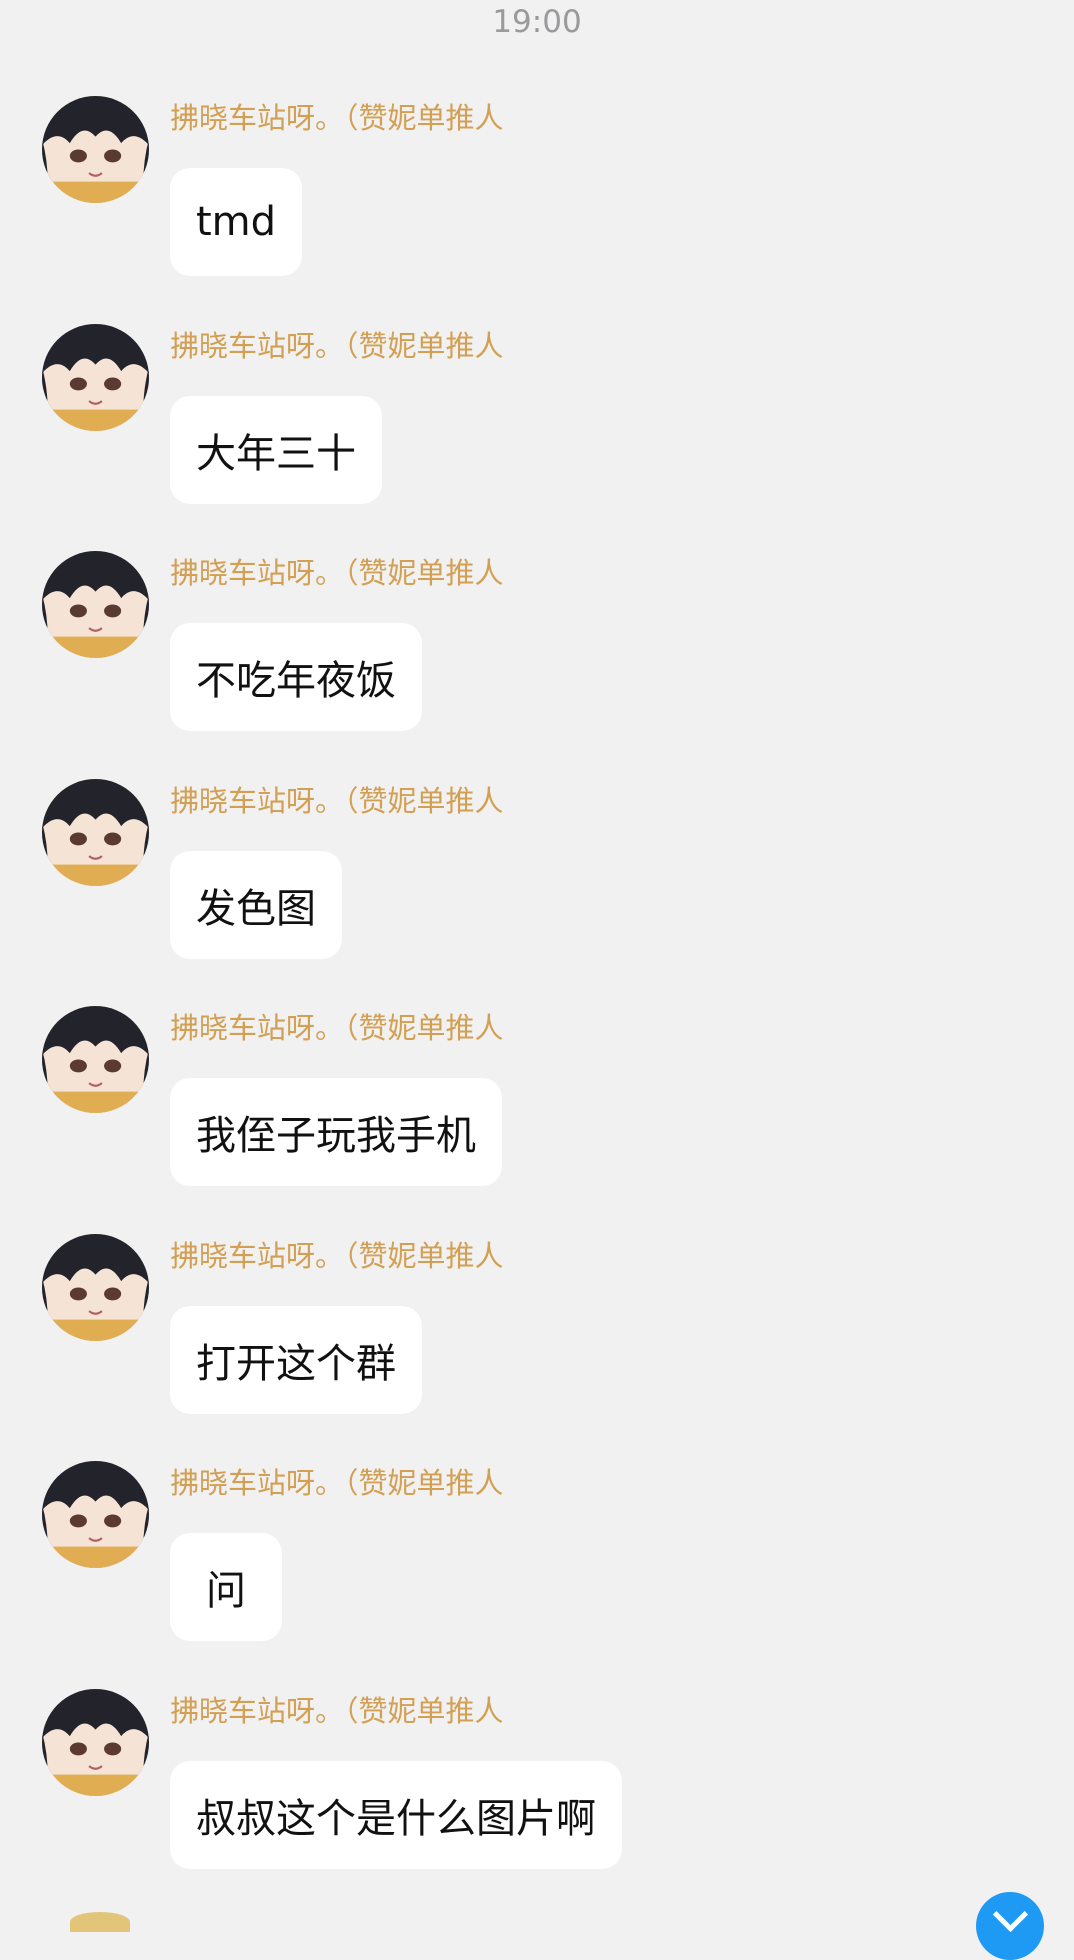  What do you see at coordinates (537, 437) in the screenshot?
I see `message-item: 拂晓车站呀。（赞妮单推人 大年三十` at bounding box center [537, 437].